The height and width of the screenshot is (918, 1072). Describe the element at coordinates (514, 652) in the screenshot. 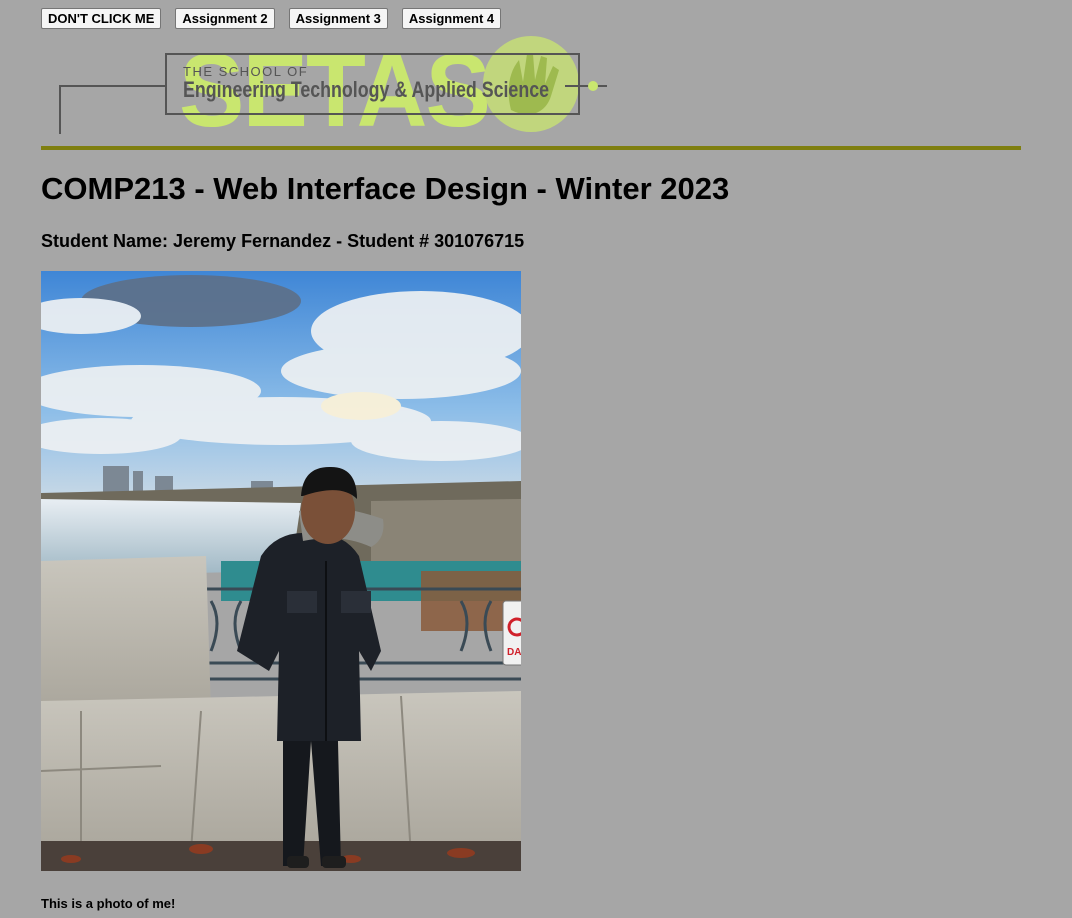

I see `sign-text: DA` at that location.